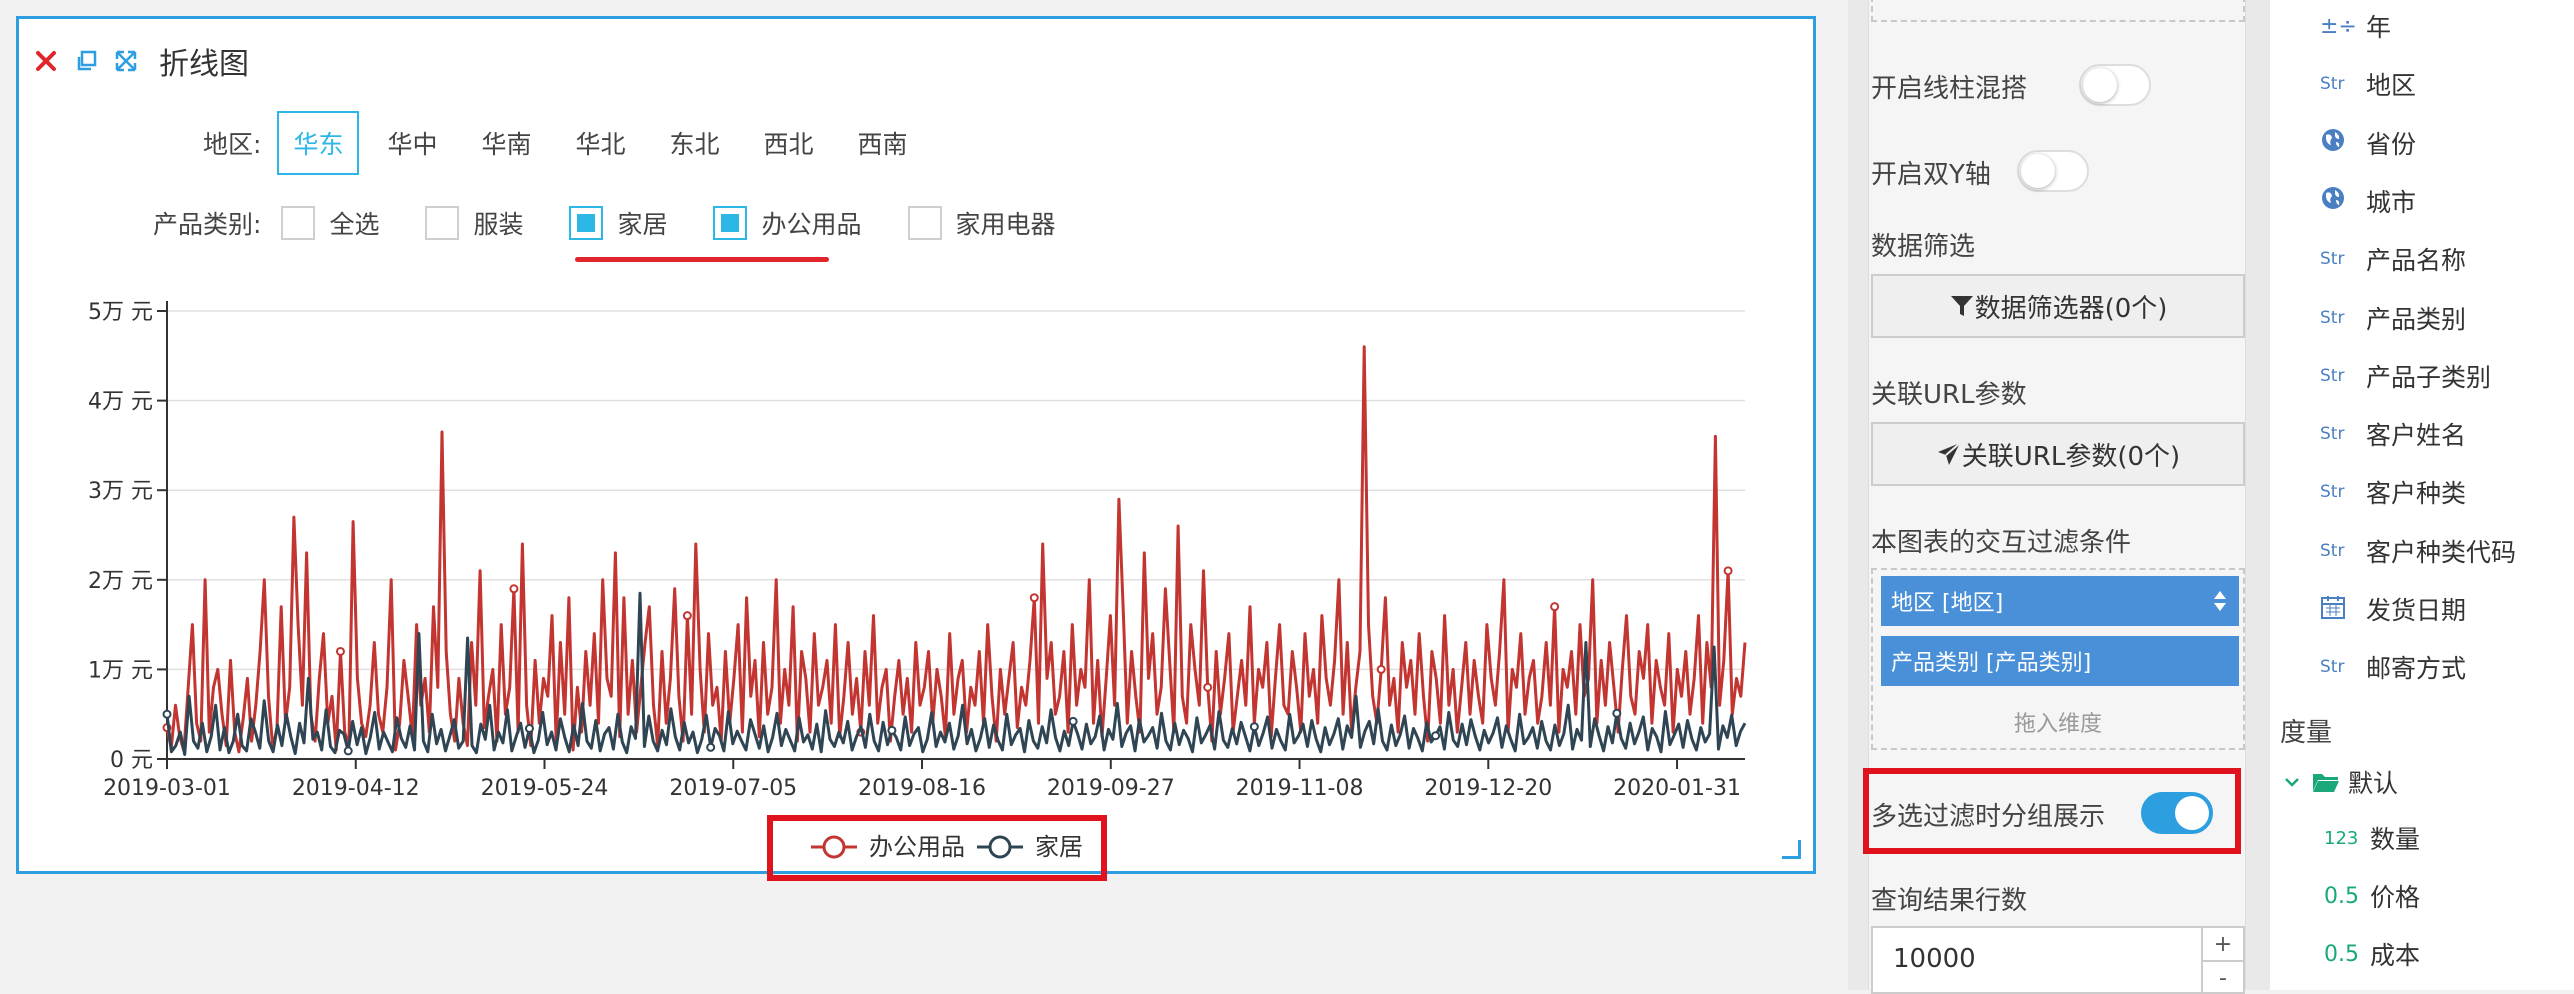 This screenshot has height=994, width=2574. What do you see at coordinates (1931, 175) in the screenshot?
I see `dual-y-label: 开启双Y轴` at bounding box center [1931, 175].